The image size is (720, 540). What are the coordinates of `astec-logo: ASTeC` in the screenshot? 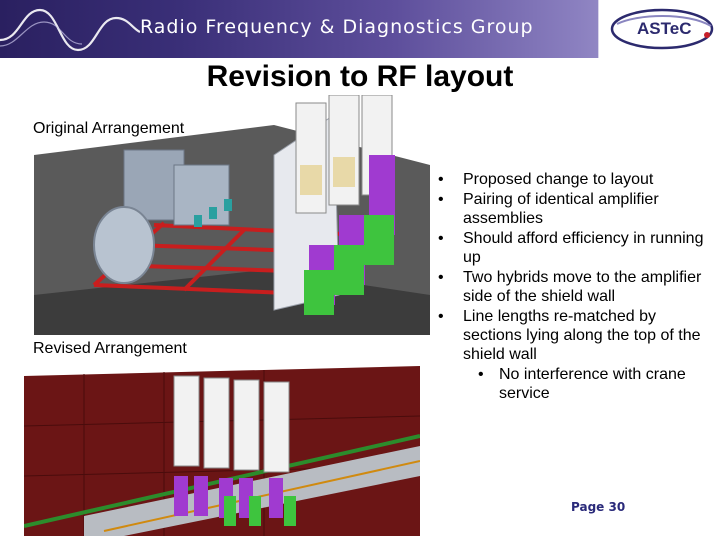 It's located at (659, 29).